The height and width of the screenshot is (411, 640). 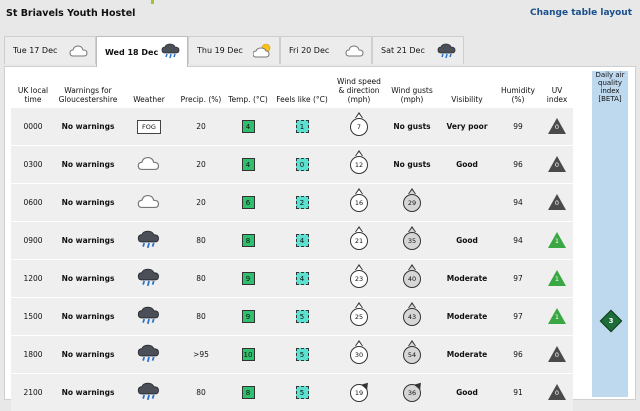 I want to click on feels-like-value: 2, so click(x=302, y=202).